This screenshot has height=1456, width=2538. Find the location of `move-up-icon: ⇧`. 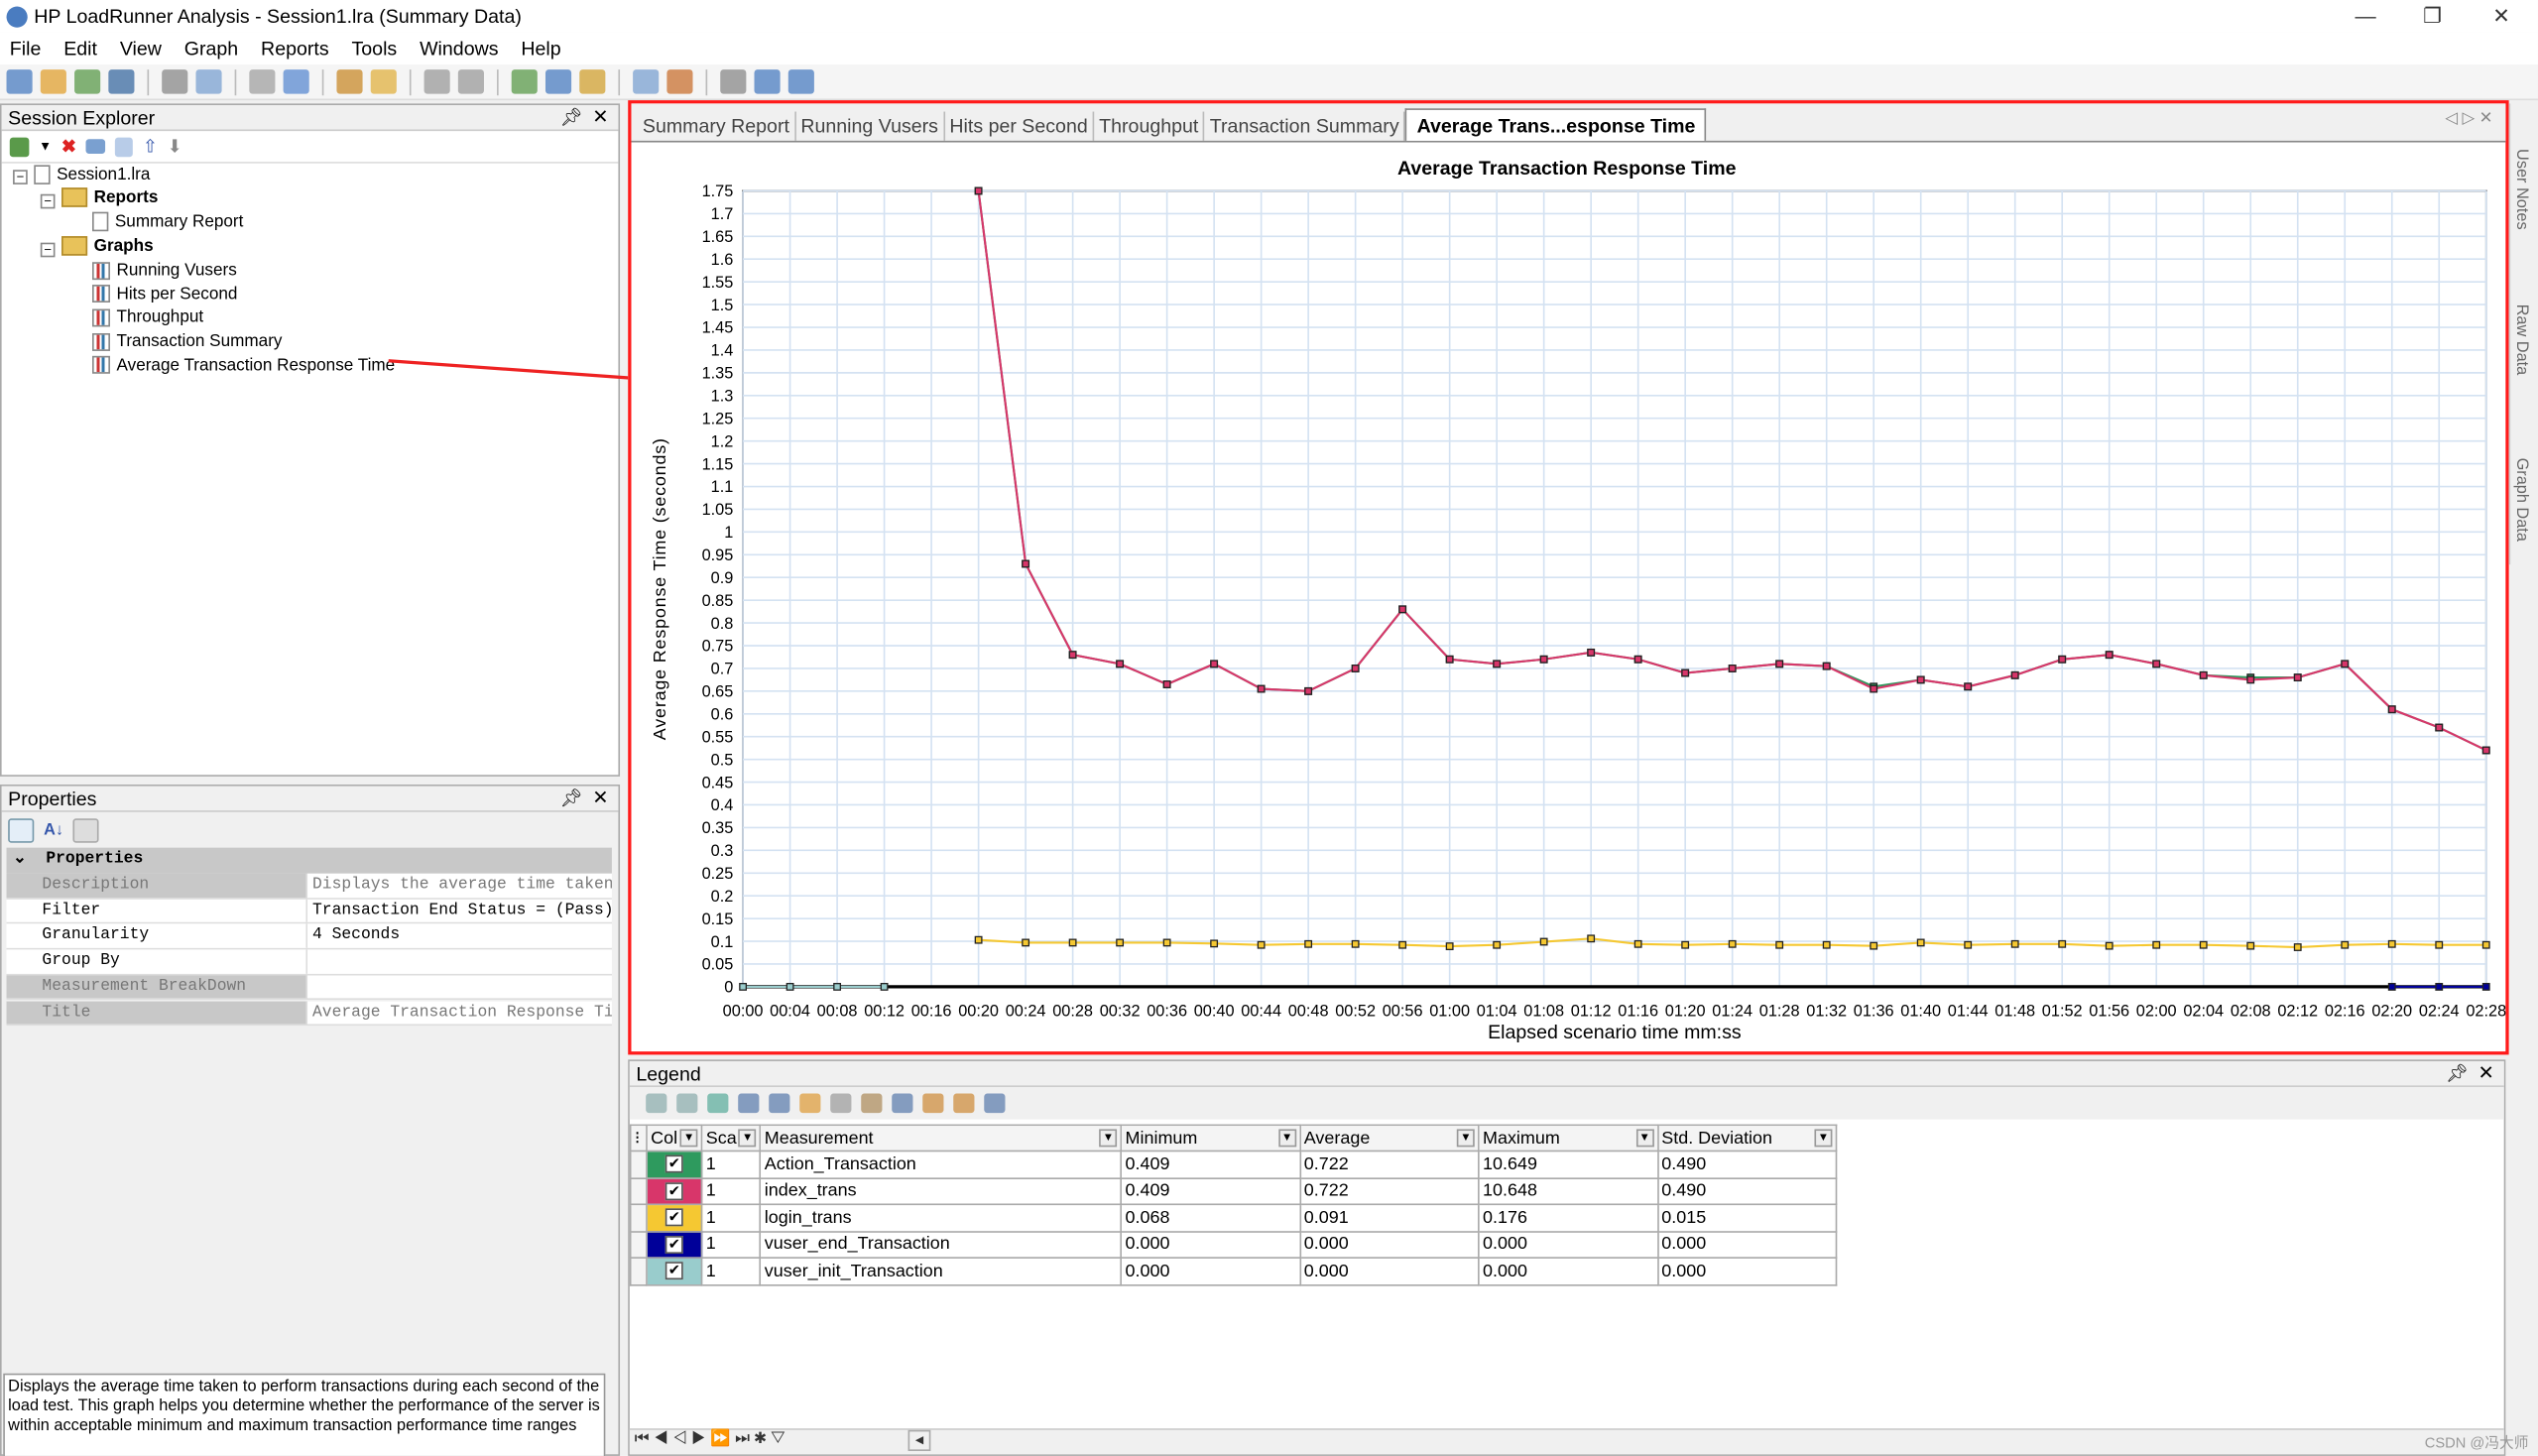

move-up-icon: ⇧ is located at coordinates (150, 147).